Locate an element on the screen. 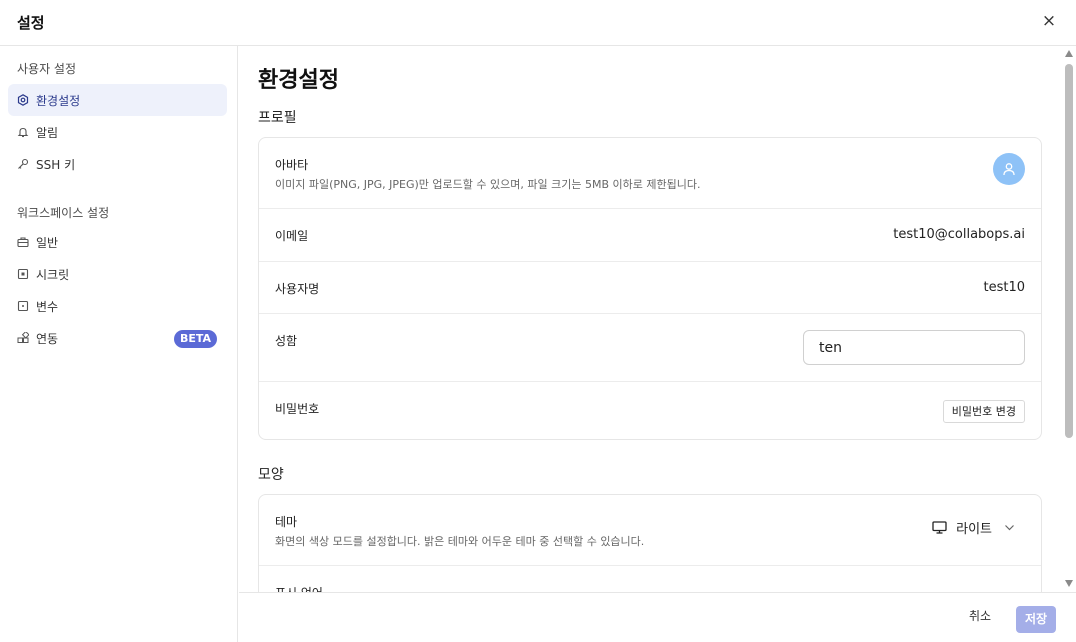 Image resolution: width=1076 pixels, height=642 pixels. theme-select: 라이트 is located at coordinates (973, 527).